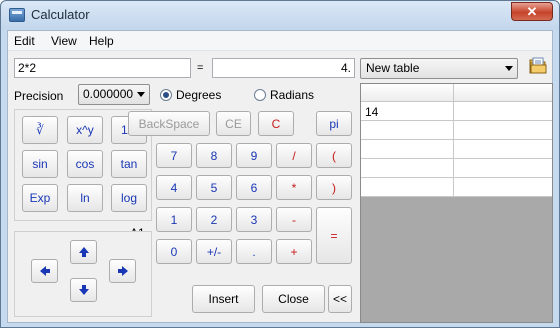 This screenshot has width=560, height=328. What do you see at coordinates (334, 123) in the screenshot?
I see `pi-button: pi` at bounding box center [334, 123].